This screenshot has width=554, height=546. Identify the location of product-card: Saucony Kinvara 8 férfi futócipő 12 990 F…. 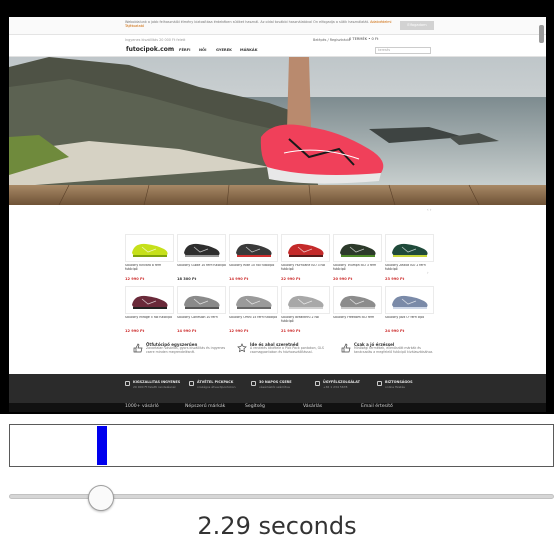
(149, 259).